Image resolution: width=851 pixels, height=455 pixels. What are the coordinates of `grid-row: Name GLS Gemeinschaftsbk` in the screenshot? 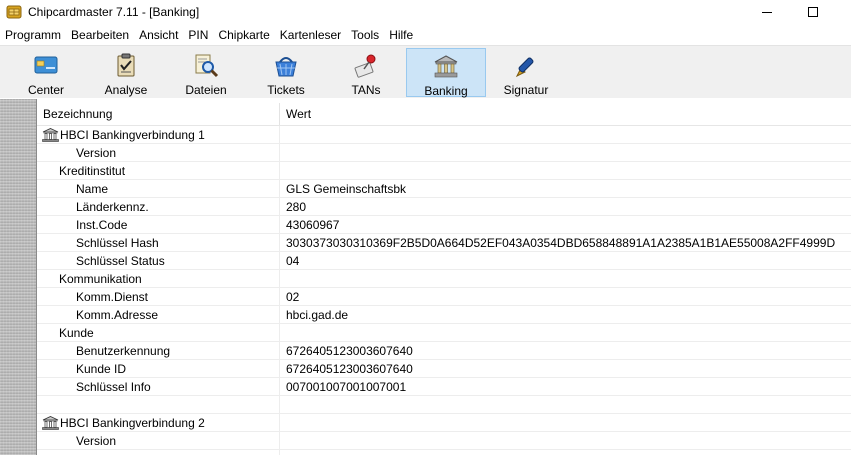 It's located at (444, 189).